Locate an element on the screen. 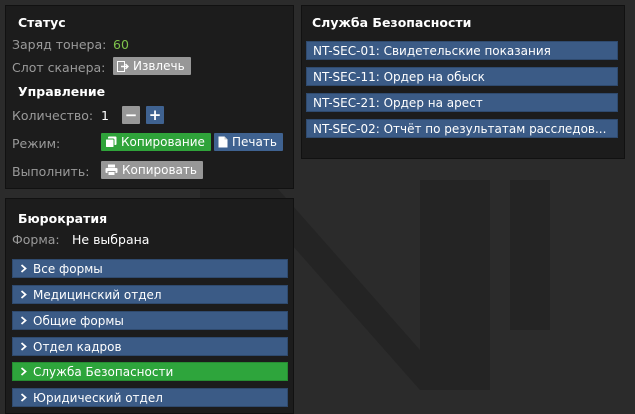  form-label: Форма: is located at coordinates (36, 239).